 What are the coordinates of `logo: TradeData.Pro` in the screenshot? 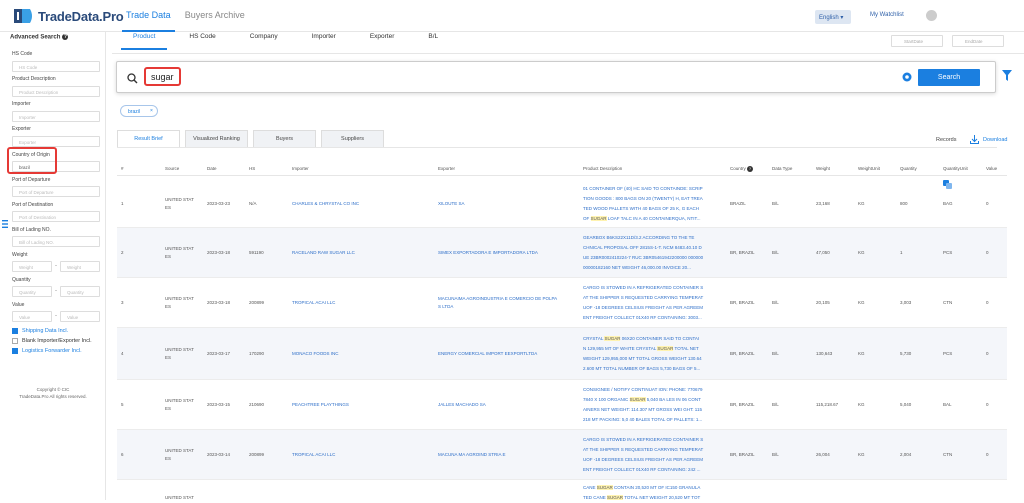 It's located at (69, 16).